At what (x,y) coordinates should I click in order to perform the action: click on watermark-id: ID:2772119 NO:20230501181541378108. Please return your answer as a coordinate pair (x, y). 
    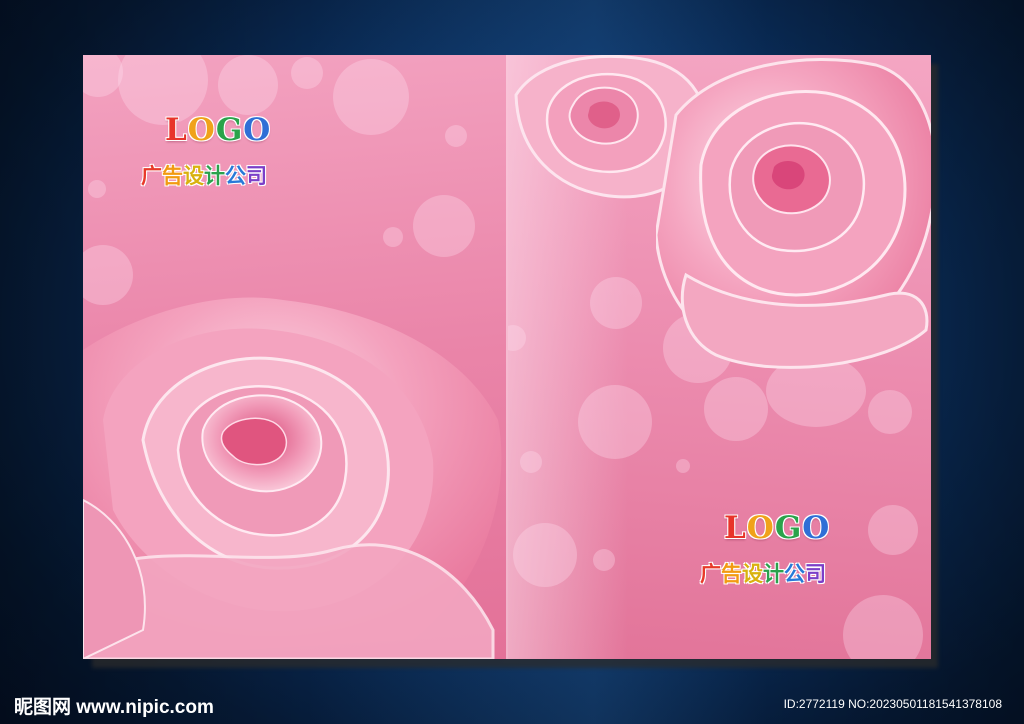
    Looking at the image, I should click on (892, 704).